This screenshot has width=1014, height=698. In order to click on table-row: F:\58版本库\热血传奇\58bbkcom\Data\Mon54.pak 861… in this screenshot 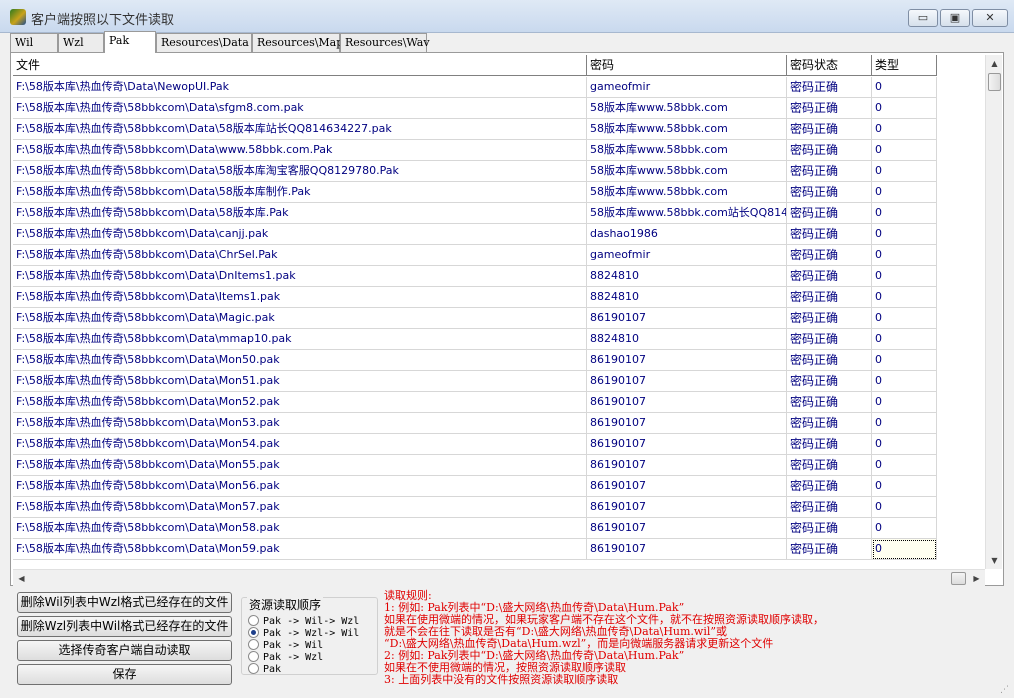, I will do `click(475, 444)`.